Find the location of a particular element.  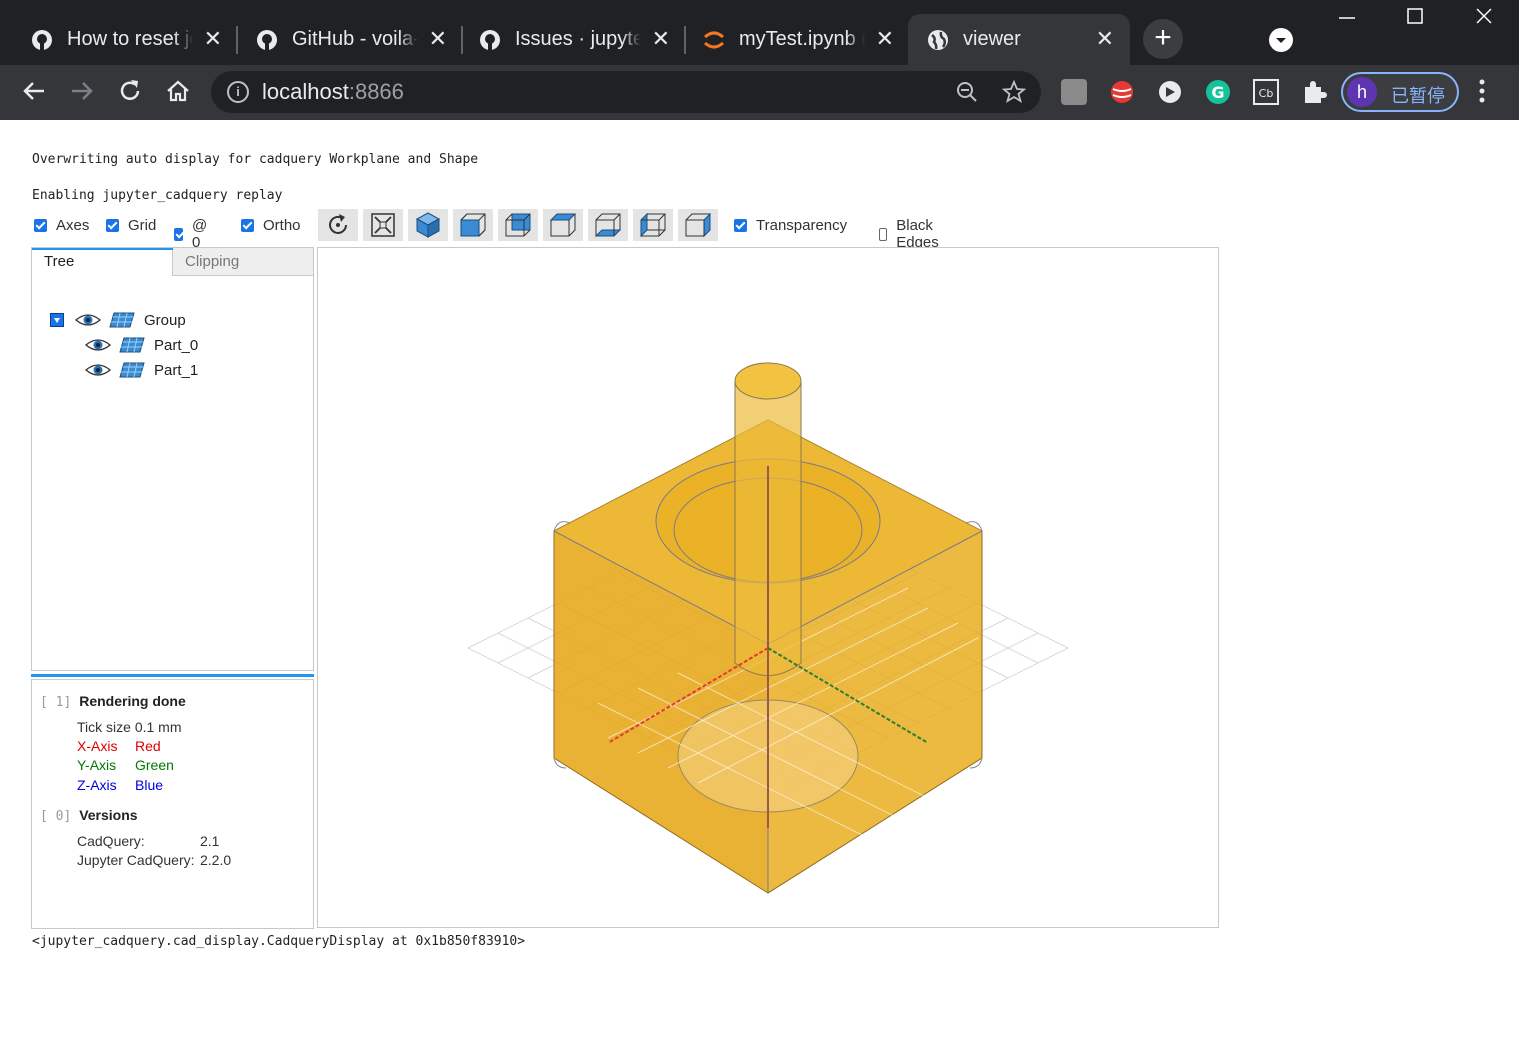

cube-top-icon is located at coordinates (563, 225).